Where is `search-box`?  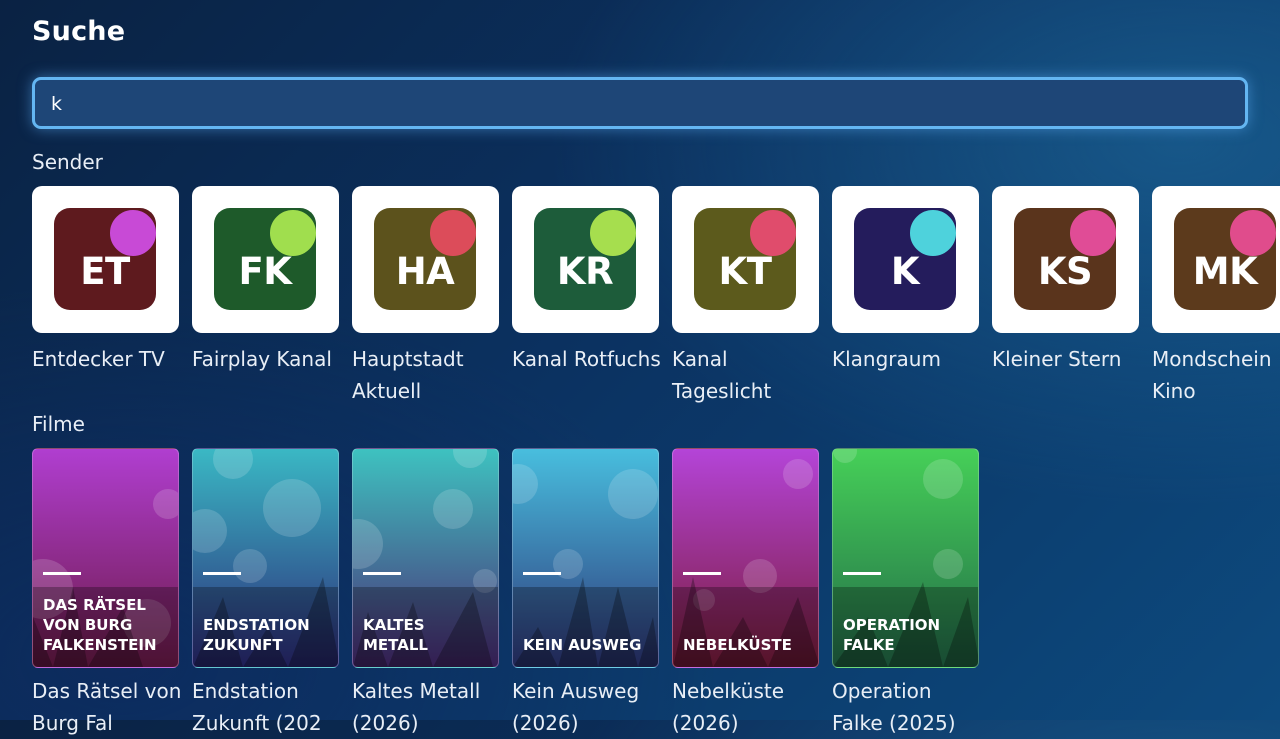 search-box is located at coordinates (640, 103).